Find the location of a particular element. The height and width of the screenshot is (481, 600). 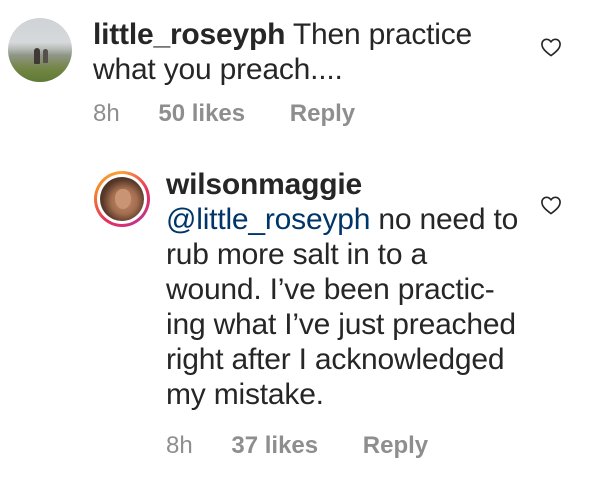

comment-meta: 8h 50 likes Reply is located at coordinates (224, 114).